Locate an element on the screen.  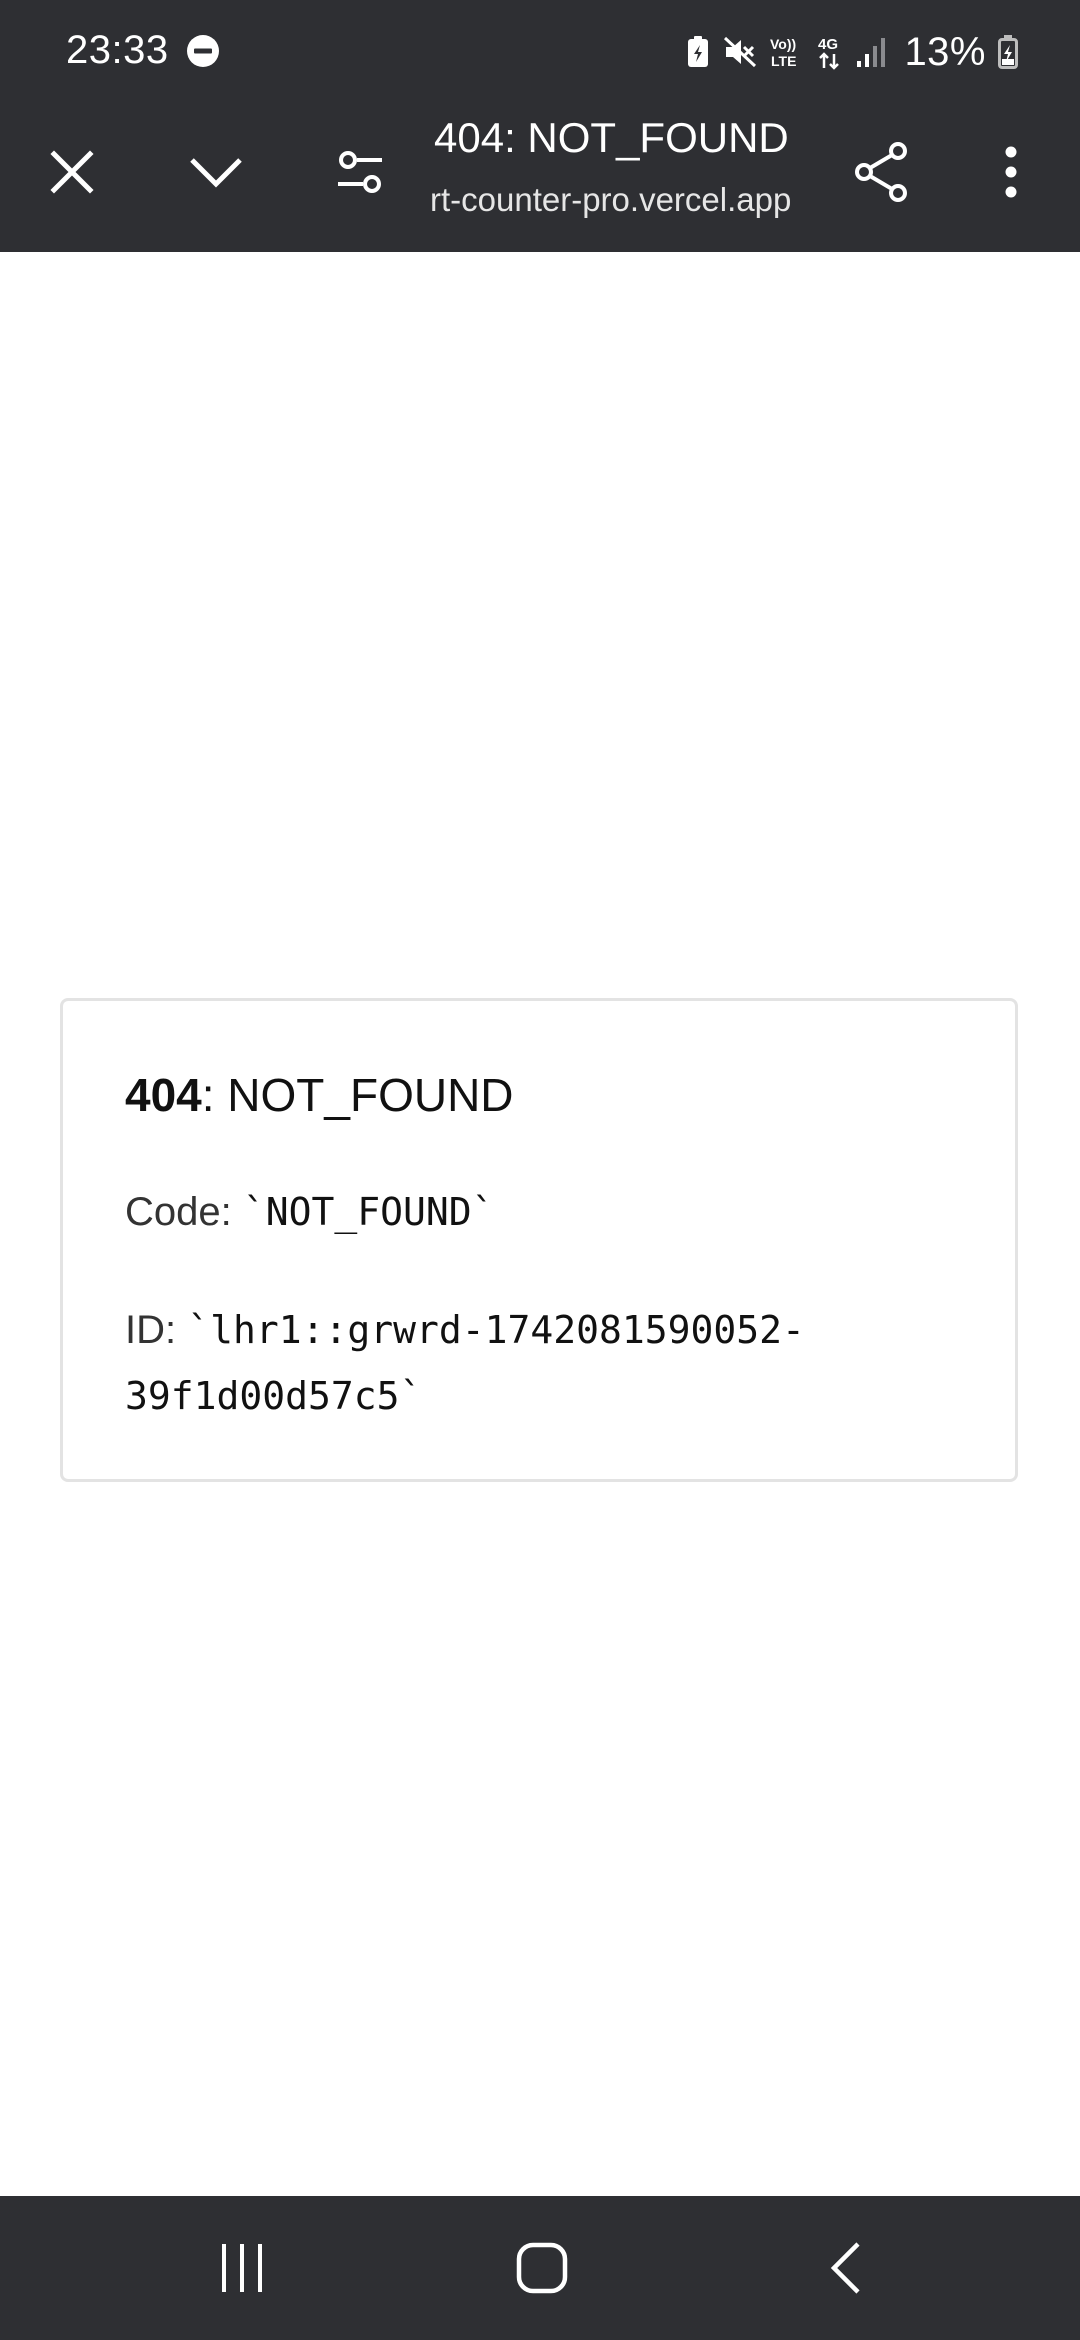
error-id-value: `lhr1::grwrd-1742081590052-39f1d00d57c5` is located at coordinates (465, 1363).